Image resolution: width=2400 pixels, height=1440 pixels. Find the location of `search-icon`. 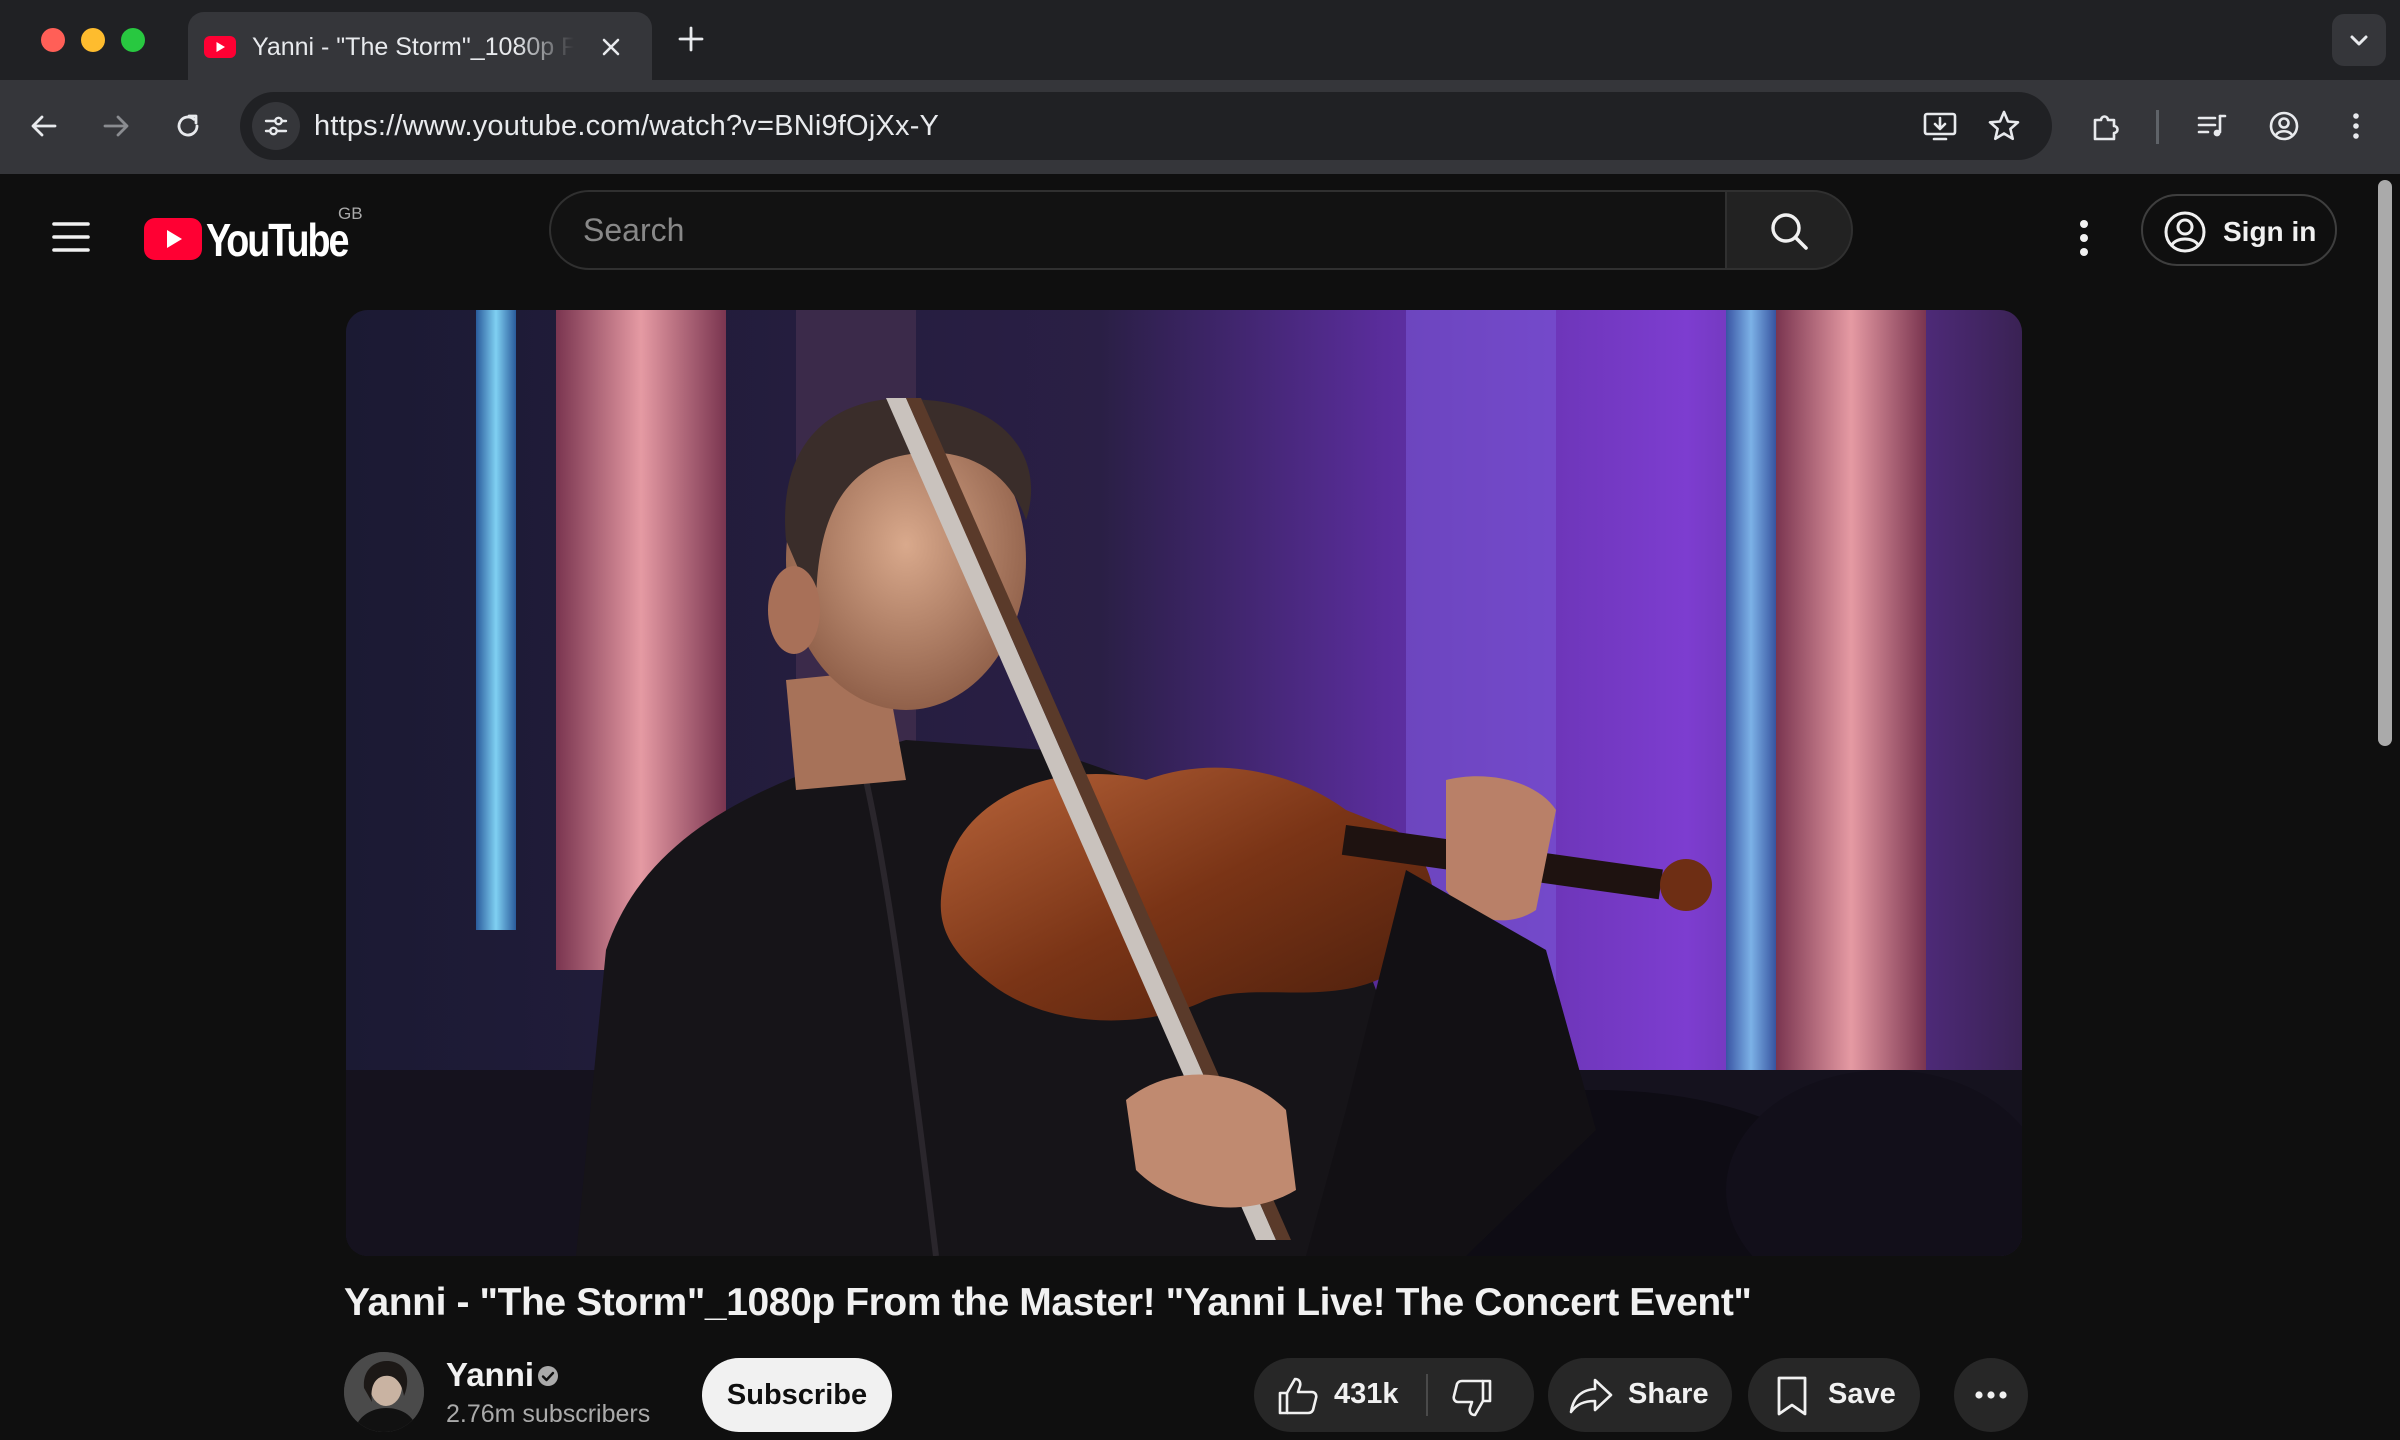

search-icon is located at coordinates (1789, 231).